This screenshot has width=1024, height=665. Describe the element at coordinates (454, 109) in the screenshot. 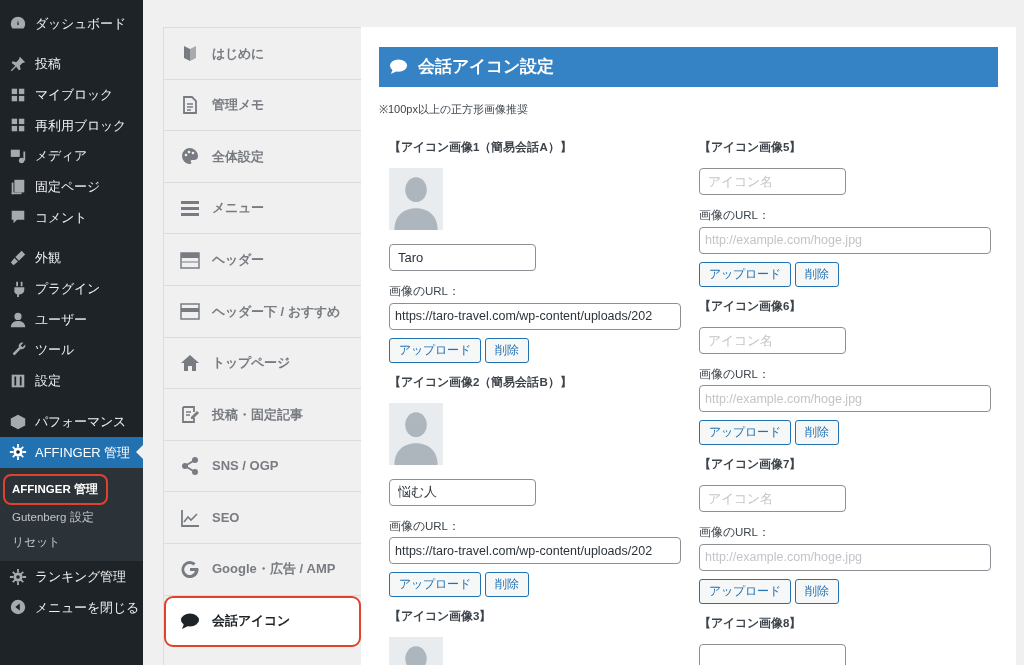

I see `note-text: ※100px以上の正方形画像推奨` at that location.